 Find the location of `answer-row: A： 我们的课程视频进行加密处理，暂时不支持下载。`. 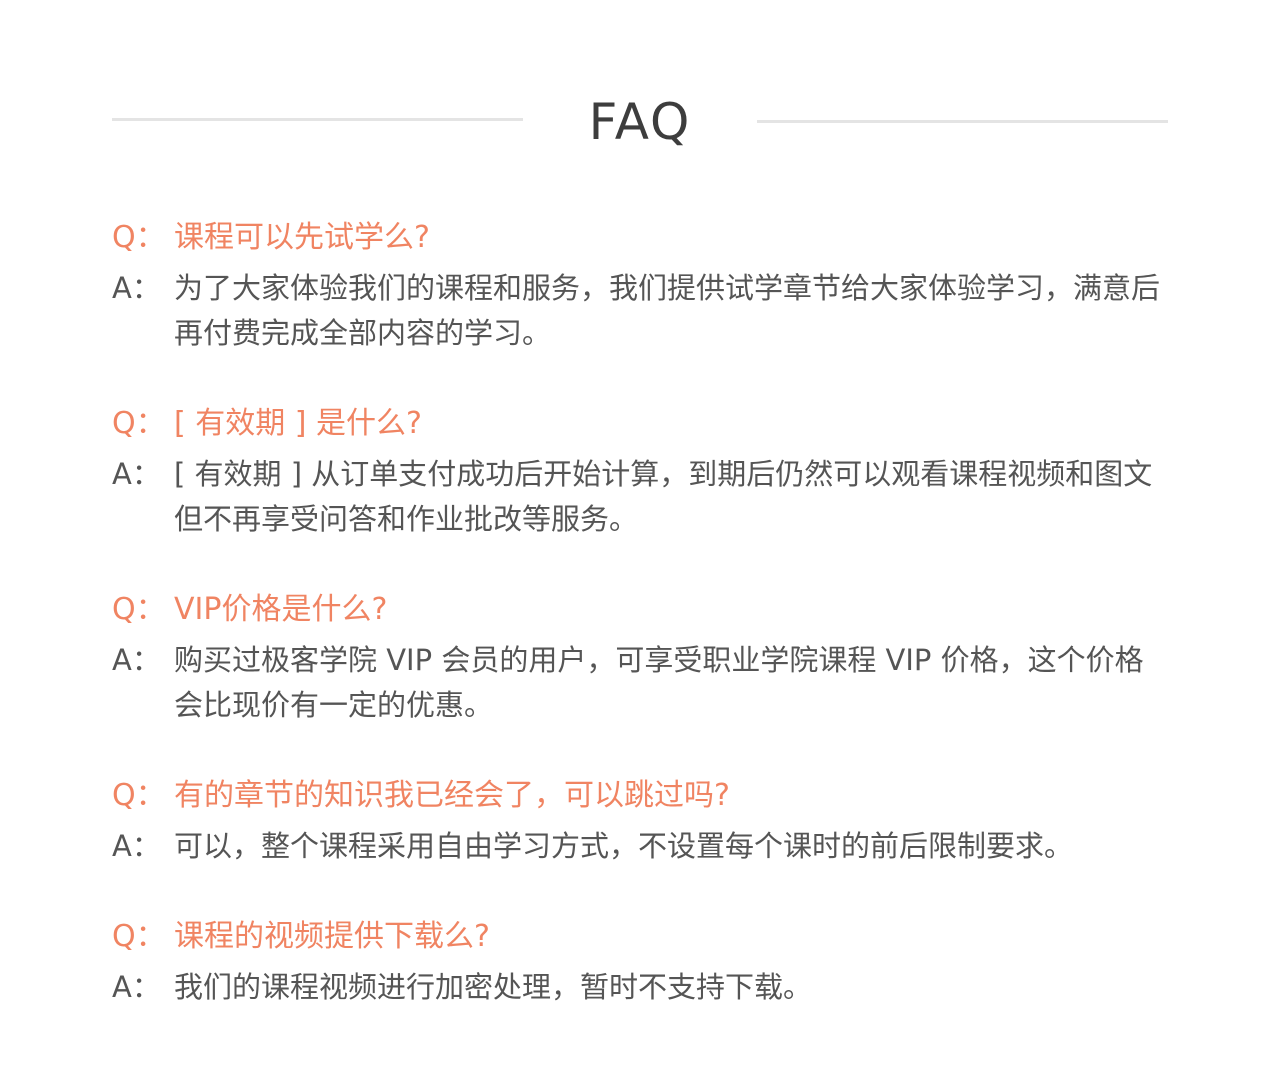

answer-row: A： 我们的课程视频进行加密处理，暂时不支持下载。 is located at coordinates (642, 987).